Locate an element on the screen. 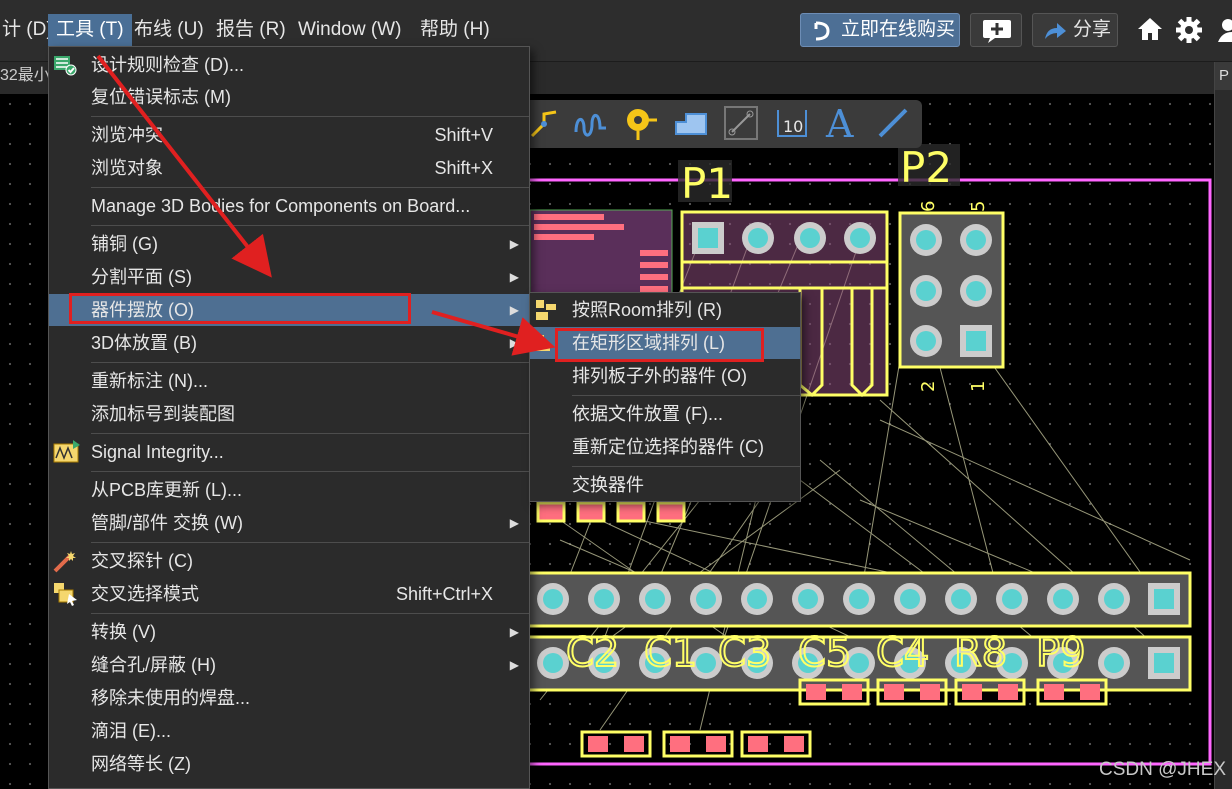 The width and height of the screenshot is (1232, 789). submenu-item-reposition-selected: 重新定位选择的器件 (C) is located at coordinates (665, 447).